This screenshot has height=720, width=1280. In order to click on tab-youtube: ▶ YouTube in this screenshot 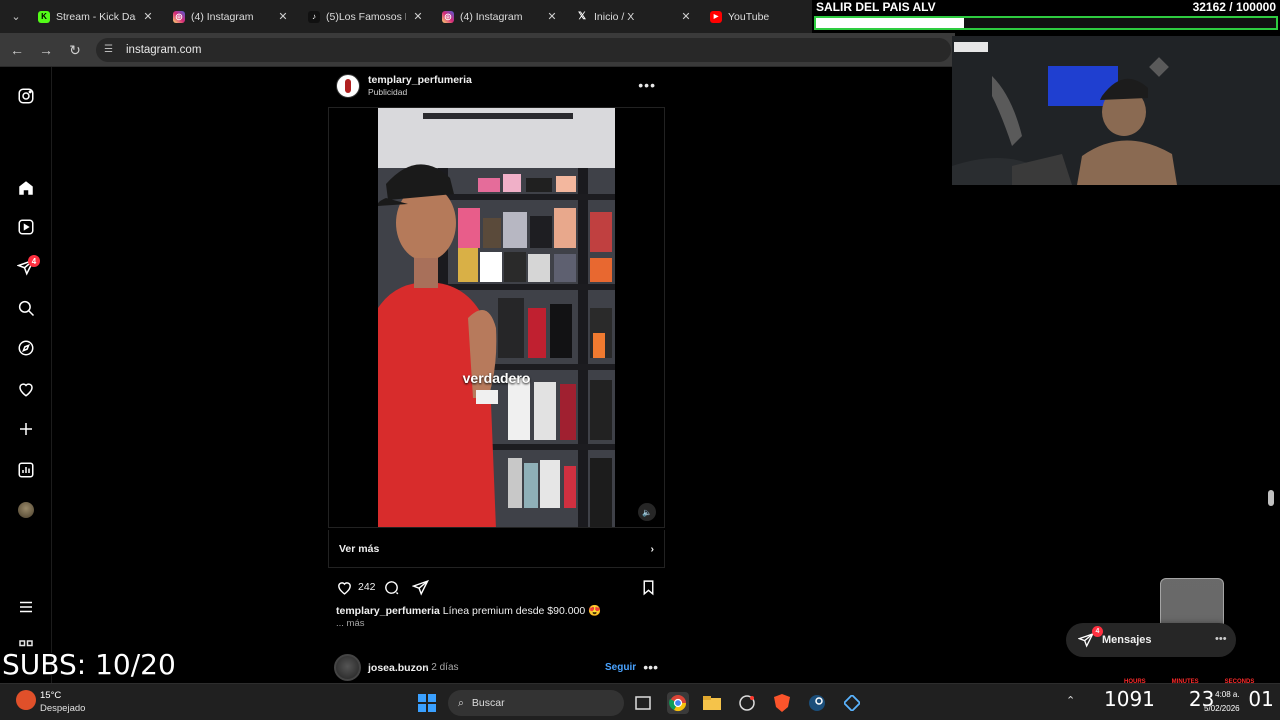, I will do `click(757, 16)`.